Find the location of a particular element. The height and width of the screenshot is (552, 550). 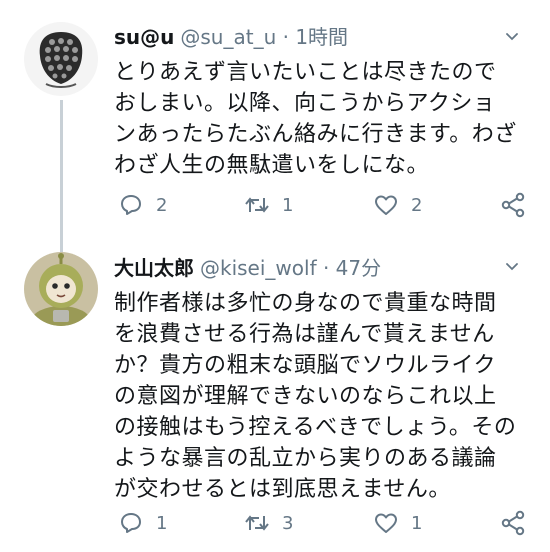

tweet-header: 大山太郎 @kisei_wolf · 47分 is located at coordinates (247, 268).